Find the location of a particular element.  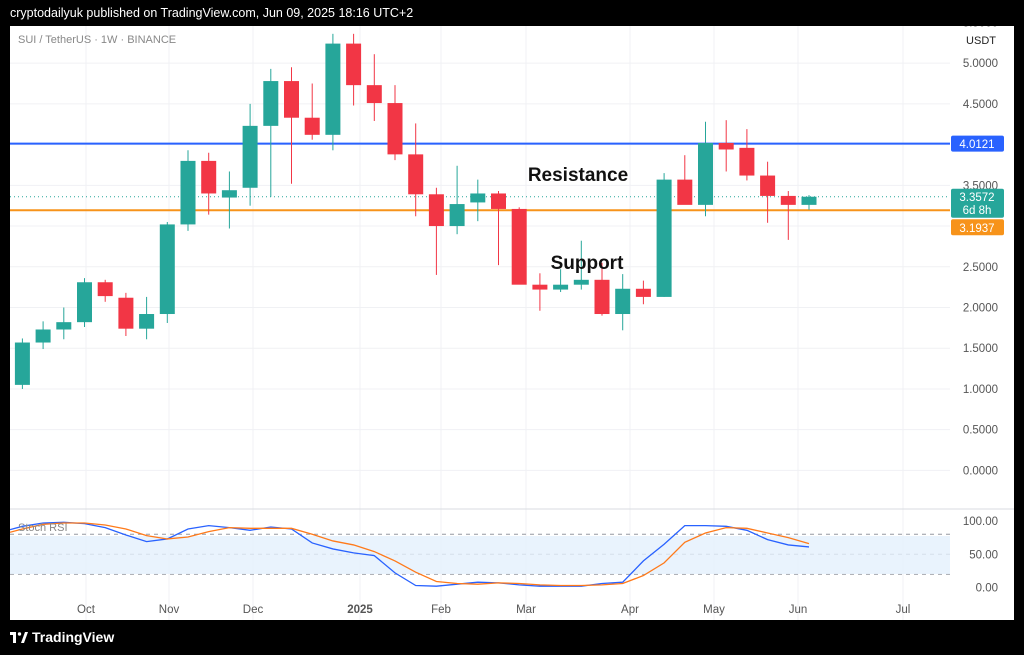

support-price-tag: 3.1937 is located at coordinates (977, 227).